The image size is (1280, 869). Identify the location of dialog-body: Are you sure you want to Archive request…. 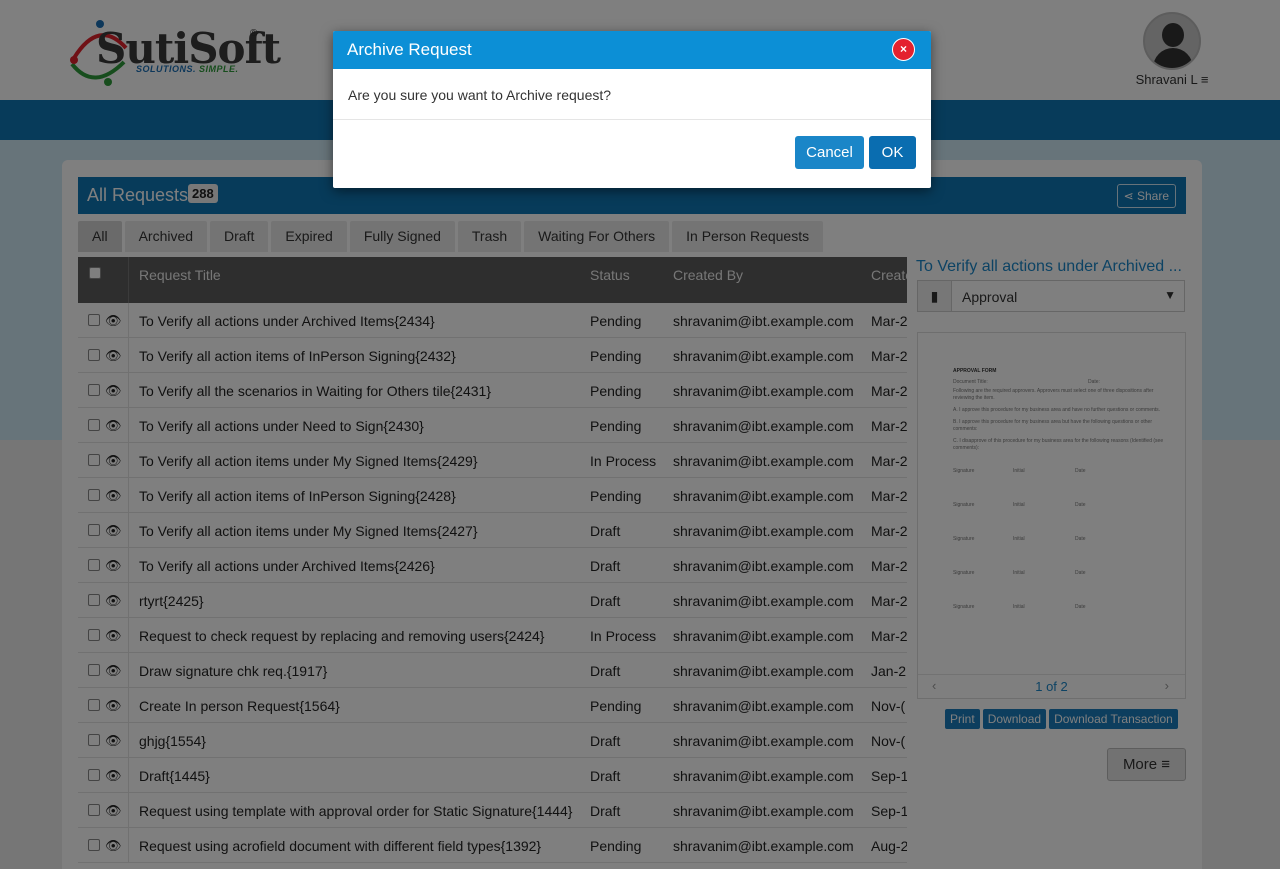
(632, 94).